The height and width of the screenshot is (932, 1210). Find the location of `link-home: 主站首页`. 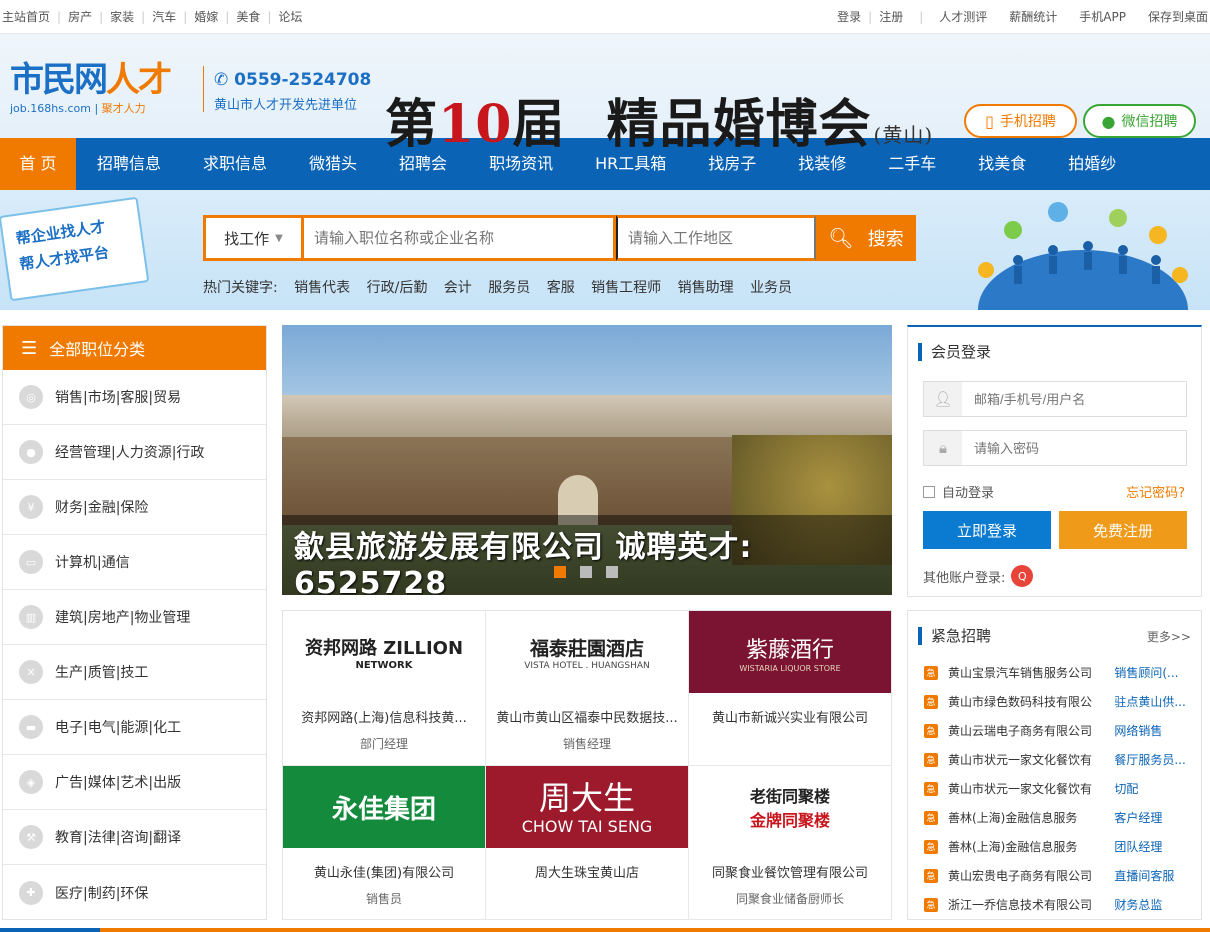

link-home: 主站首页 is located at coordinates (26, 16).